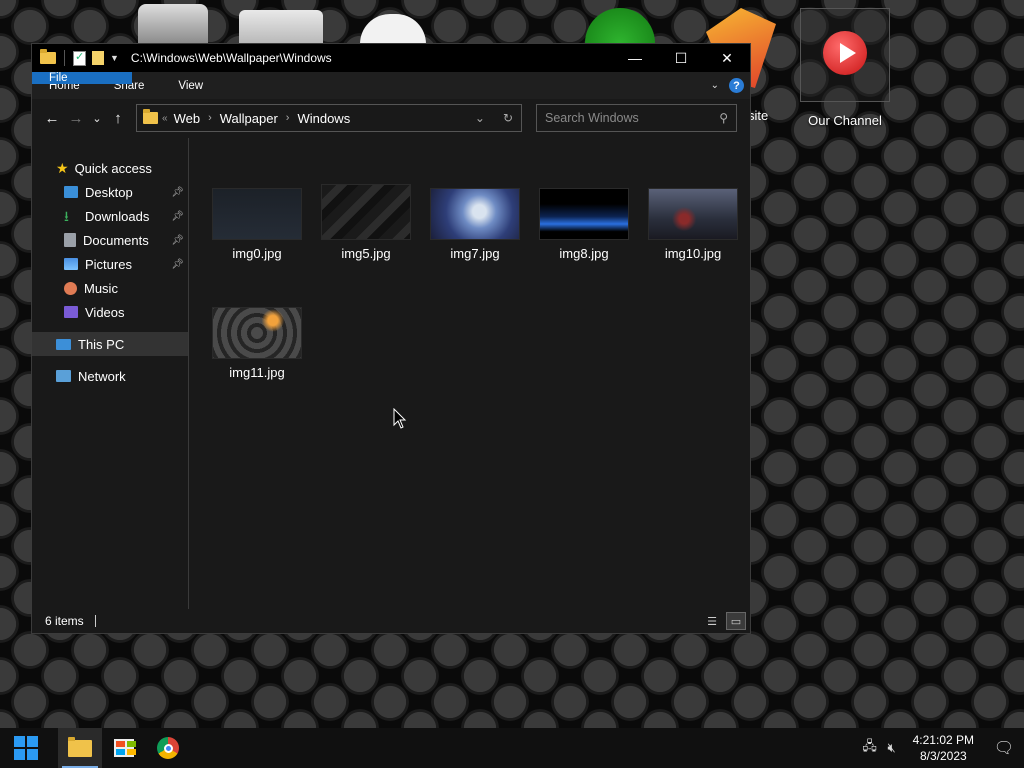 The image size is (1024, 768). I want to click on volume-muted-icon: 🔇︎, so click(892, 748).